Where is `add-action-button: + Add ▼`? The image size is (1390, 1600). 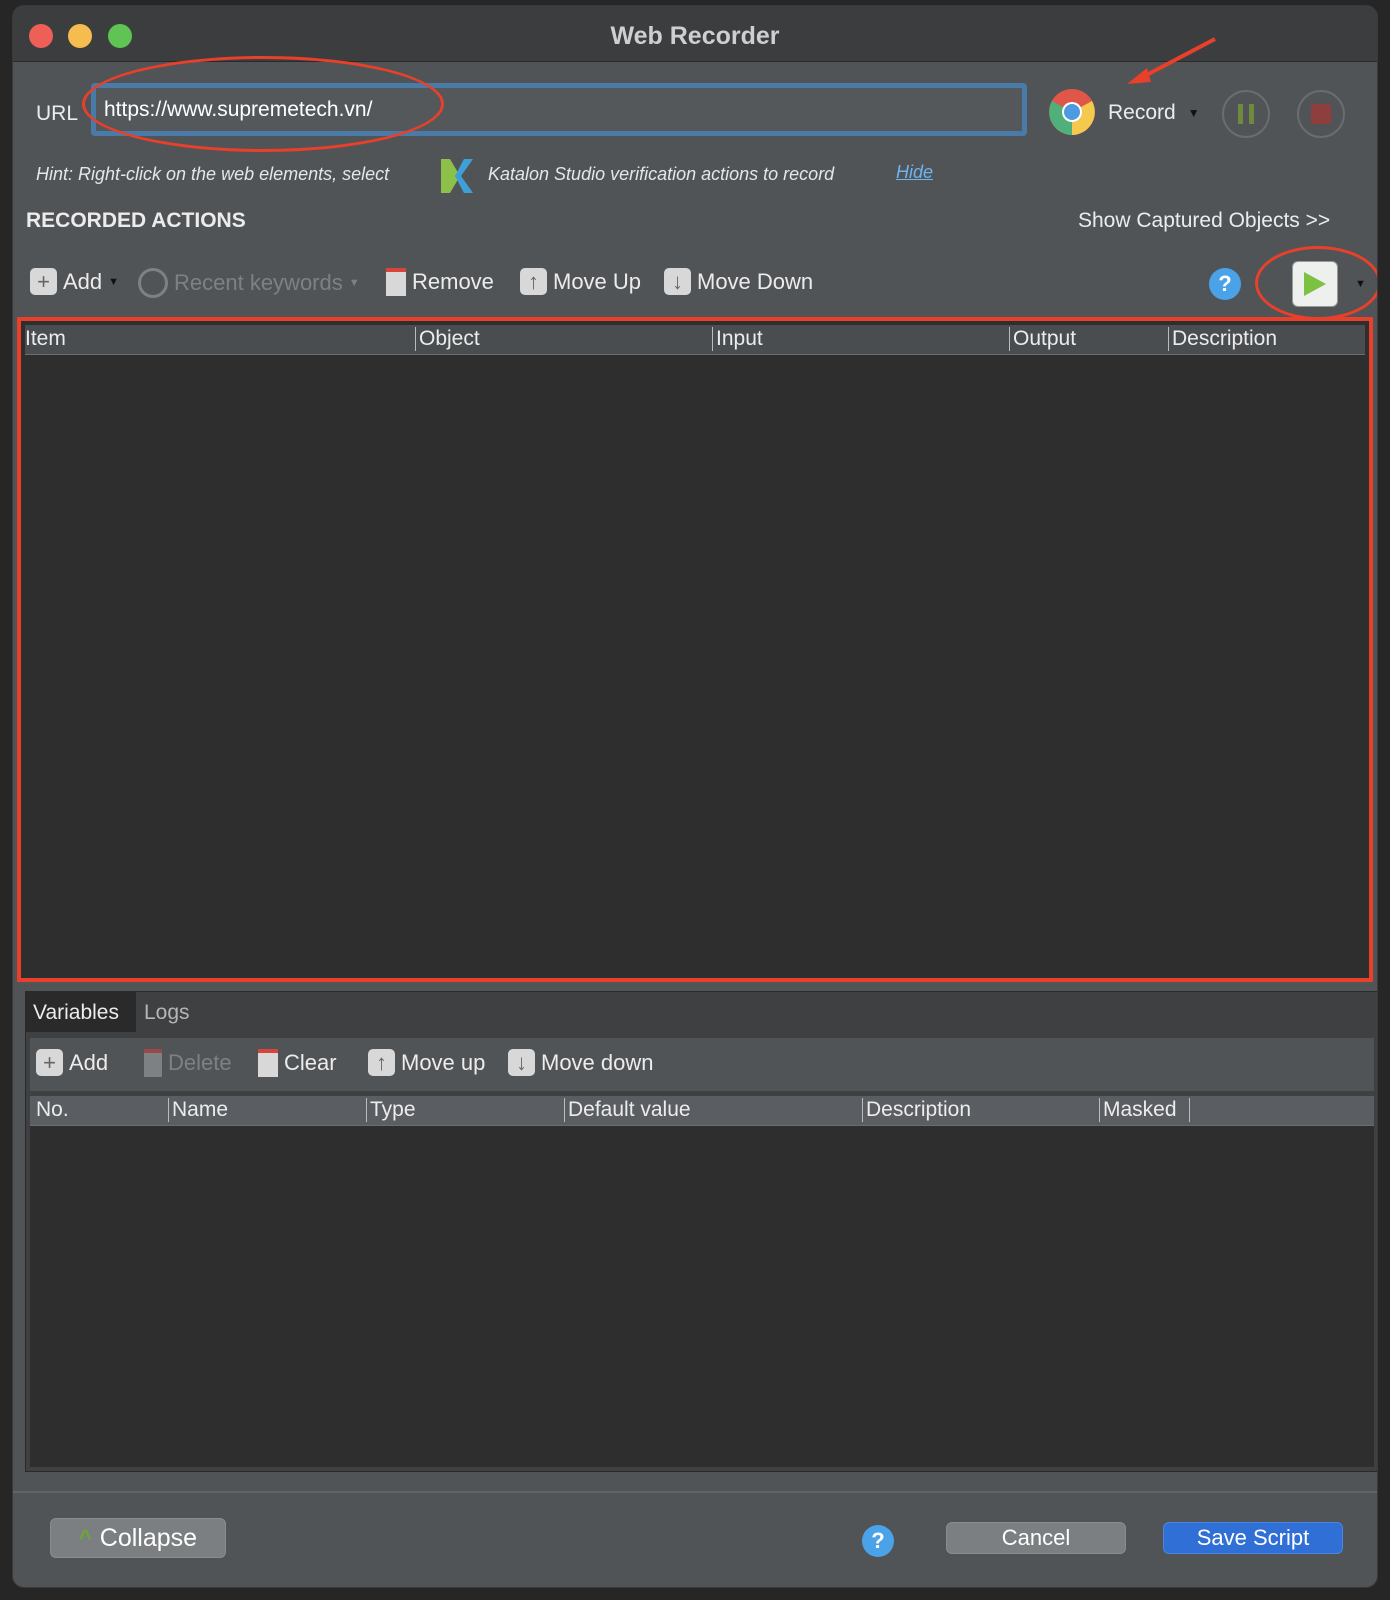 add-action-button: + Add ▼ is located at coordinates (74, 281).